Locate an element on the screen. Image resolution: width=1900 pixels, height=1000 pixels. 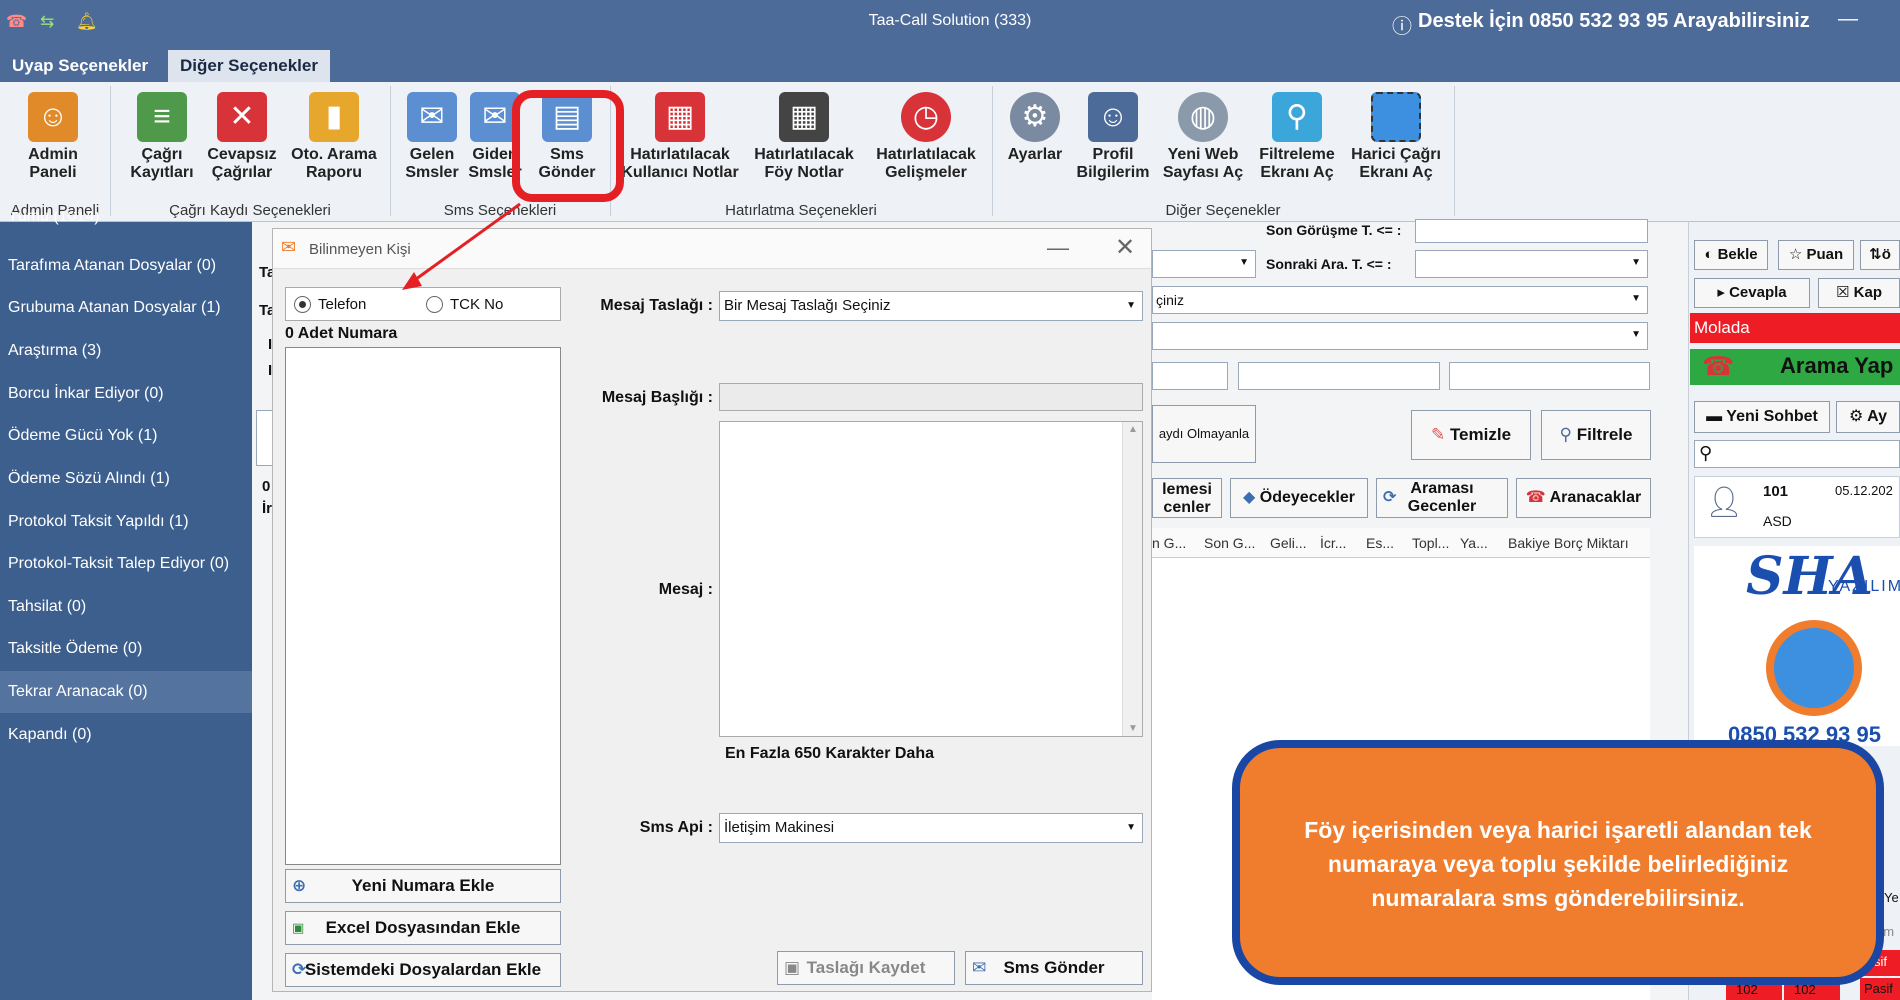
send-sms-dialog-button: ✉ Sms Gönder is located at coordinates (1054, 968).